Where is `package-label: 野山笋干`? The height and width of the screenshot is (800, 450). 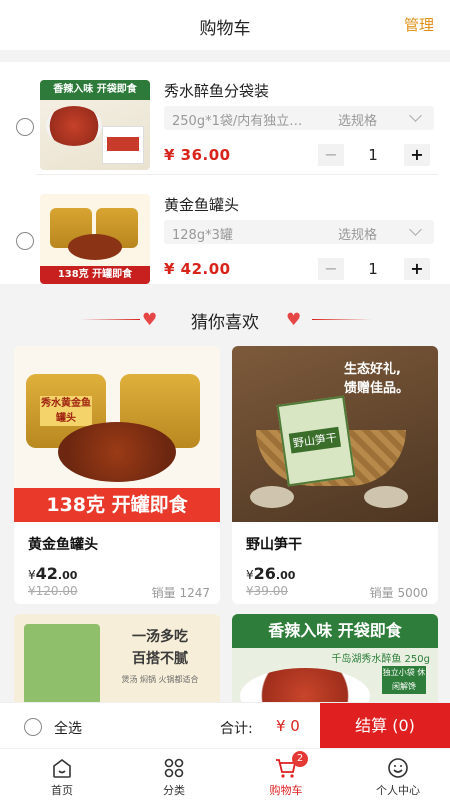
package-label: 野山笋干 is located at coordinates (315, 440).